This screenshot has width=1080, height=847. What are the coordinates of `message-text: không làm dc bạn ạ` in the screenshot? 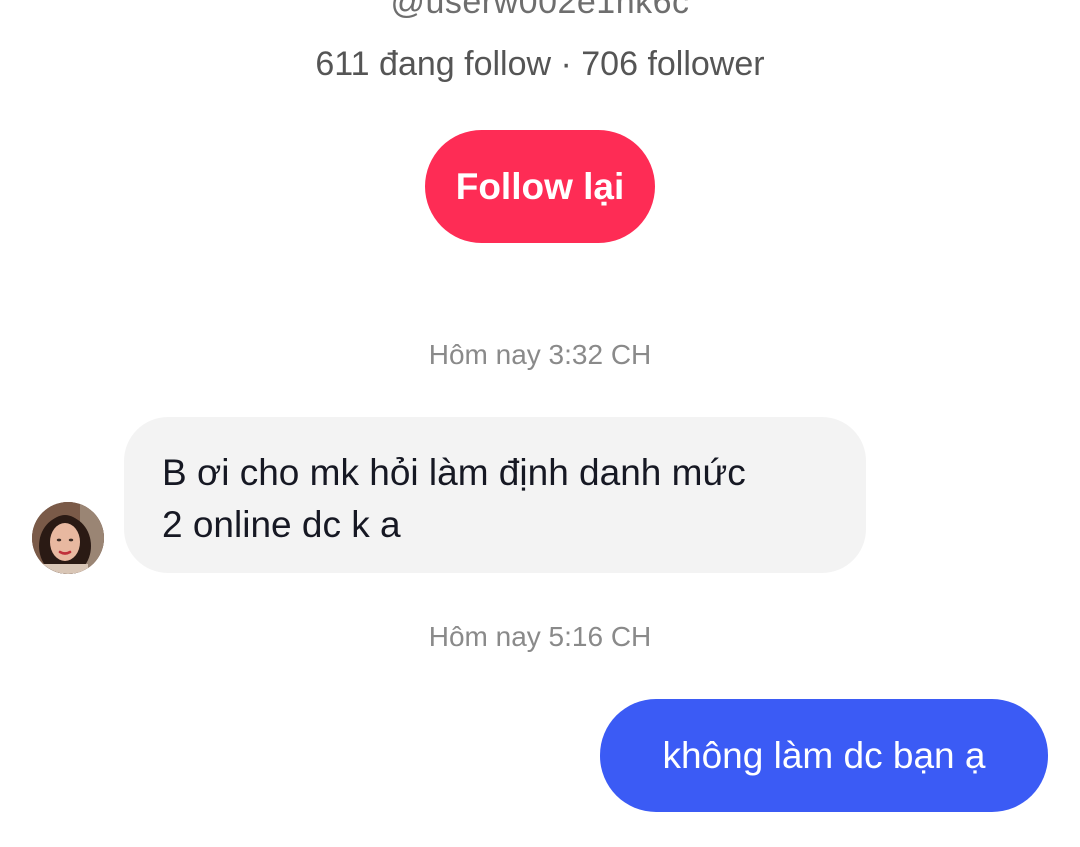 It's located at (824, 755).